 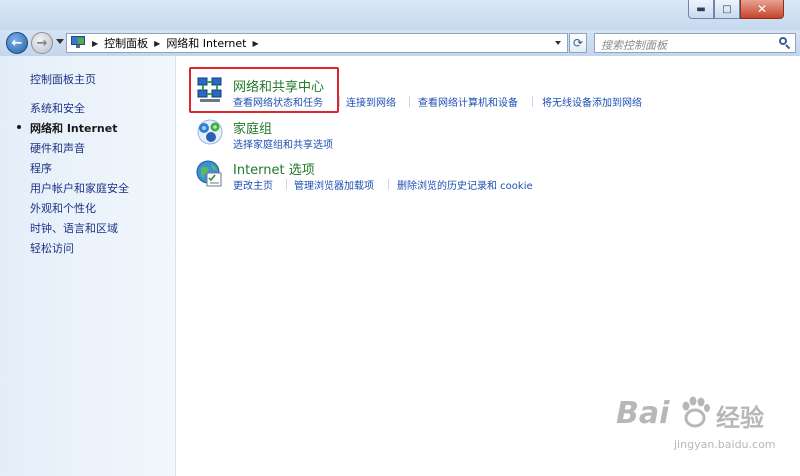 What do you see at coordinates (63, 208) in the screenshot?
I see `sidebar-item-appearance: 外观和个性化` at bounding box center [63, 208].